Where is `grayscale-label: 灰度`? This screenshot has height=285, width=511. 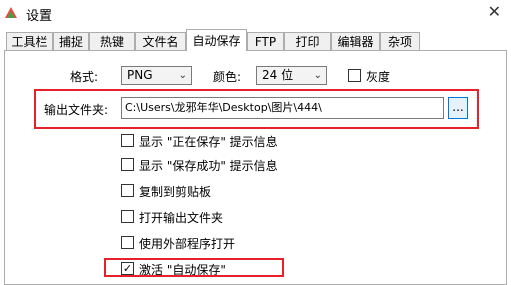 grayscale-label: 灰度 is located at coordinates (378, 77).